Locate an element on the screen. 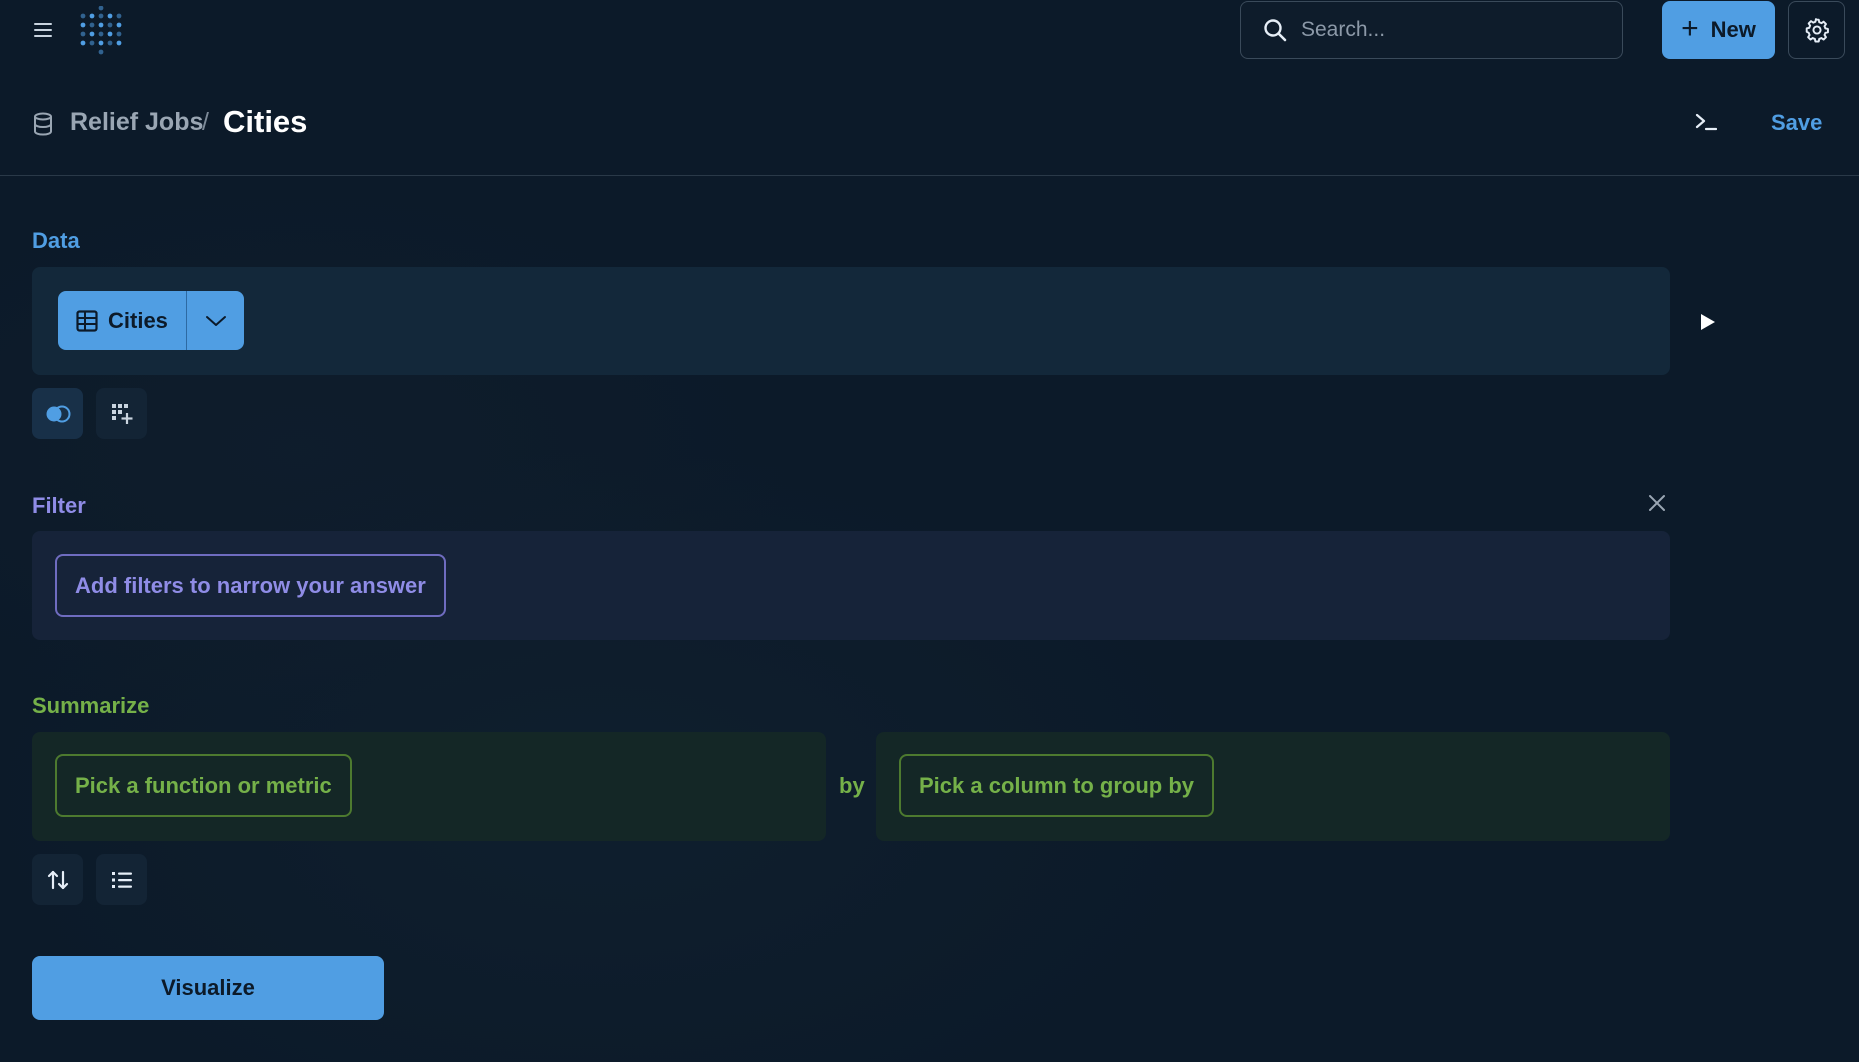  database-icon is located at coordinates (43, 124).